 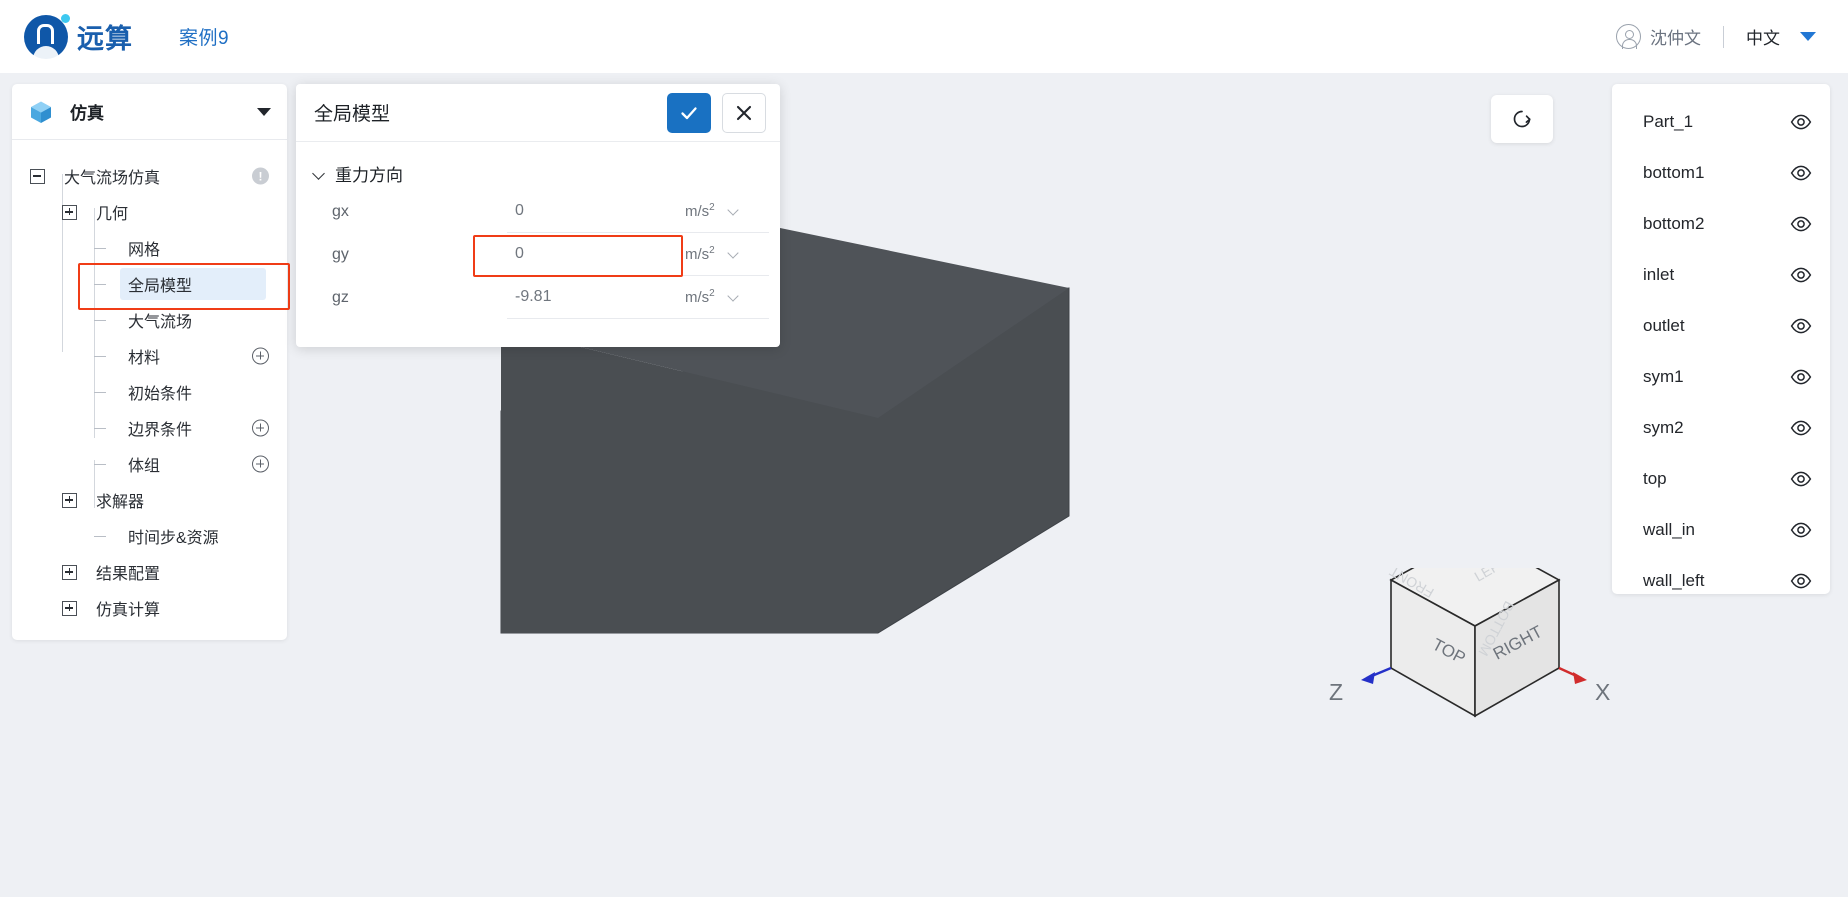 I want to click on dialog-header: 全局模型, so click(x=538, y=113).